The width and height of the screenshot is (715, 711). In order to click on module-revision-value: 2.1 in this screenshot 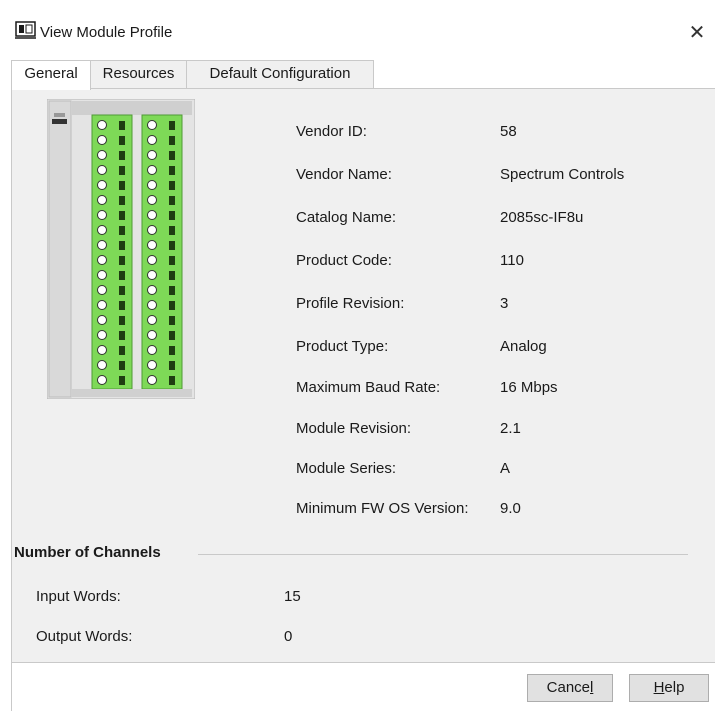, I will do `click(510, 428)`.